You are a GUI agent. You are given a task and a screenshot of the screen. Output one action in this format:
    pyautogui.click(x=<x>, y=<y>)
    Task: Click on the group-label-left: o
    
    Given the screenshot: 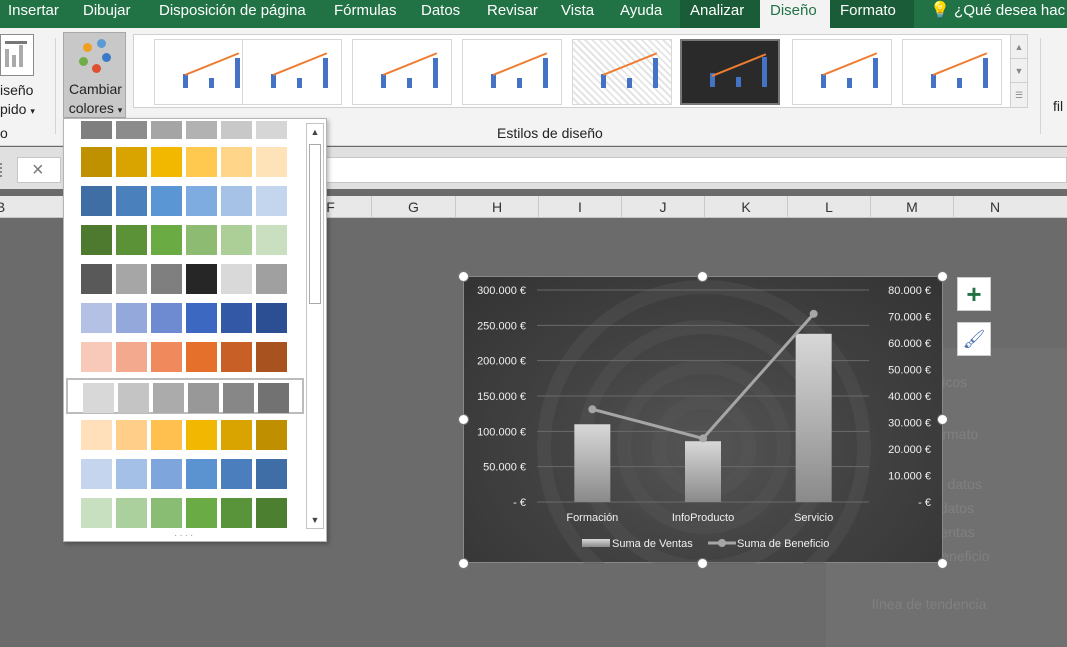 What is the action you would take?
    pyautogui.click(x=4, y=133)
    